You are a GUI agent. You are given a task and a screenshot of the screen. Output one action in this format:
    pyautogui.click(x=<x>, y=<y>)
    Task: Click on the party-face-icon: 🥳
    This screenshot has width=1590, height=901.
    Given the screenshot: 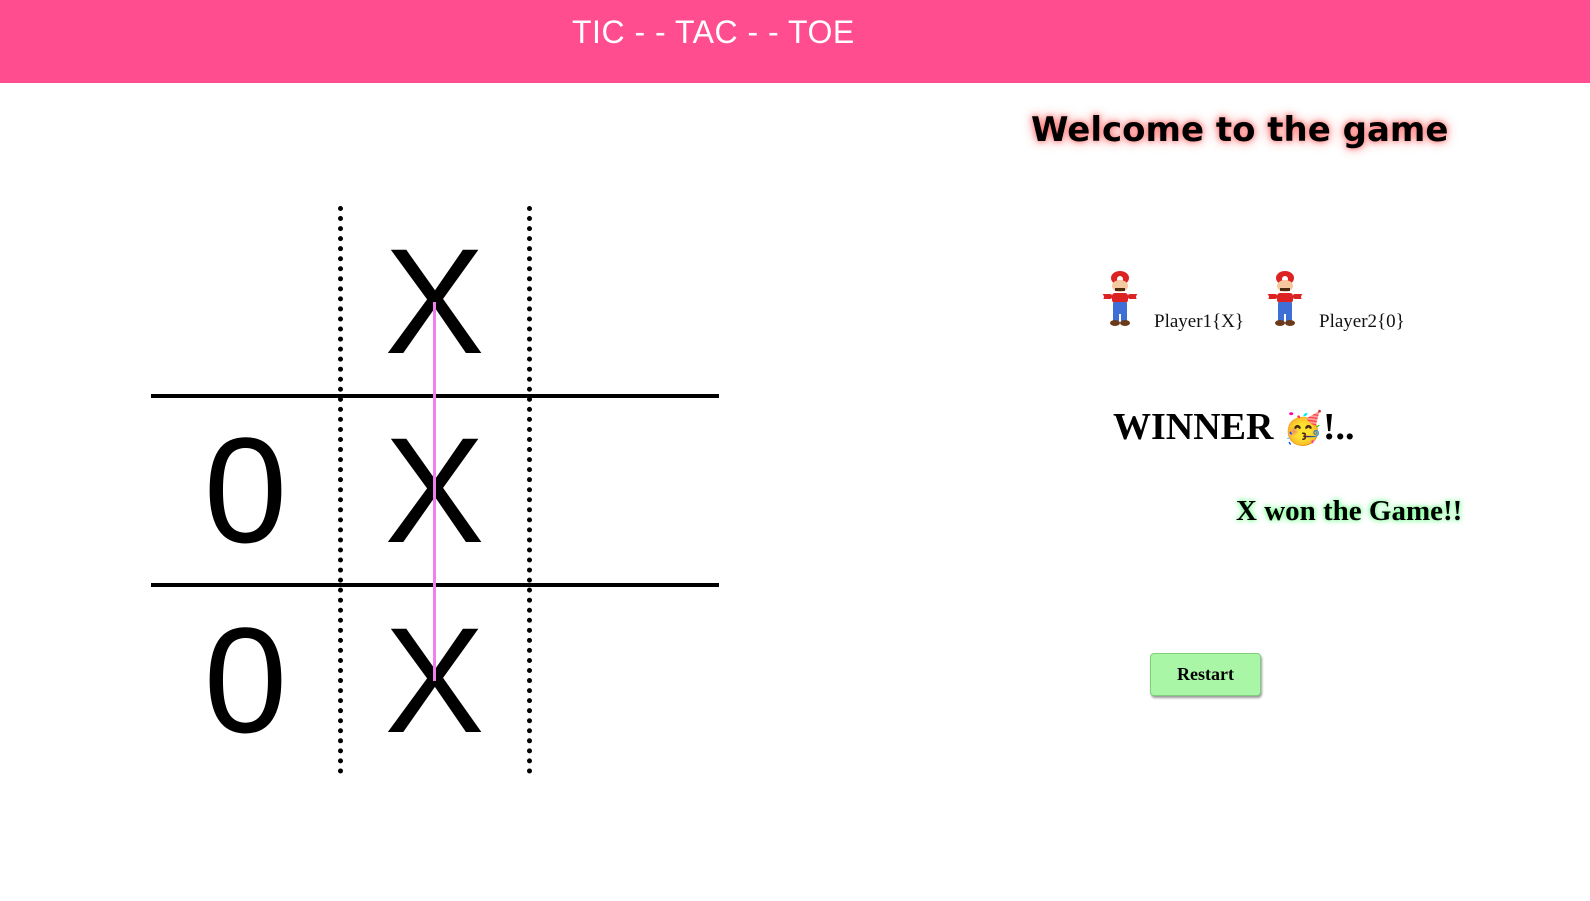 What is the action you would take?
    pyautogui.click(x=1302, y=428)
    